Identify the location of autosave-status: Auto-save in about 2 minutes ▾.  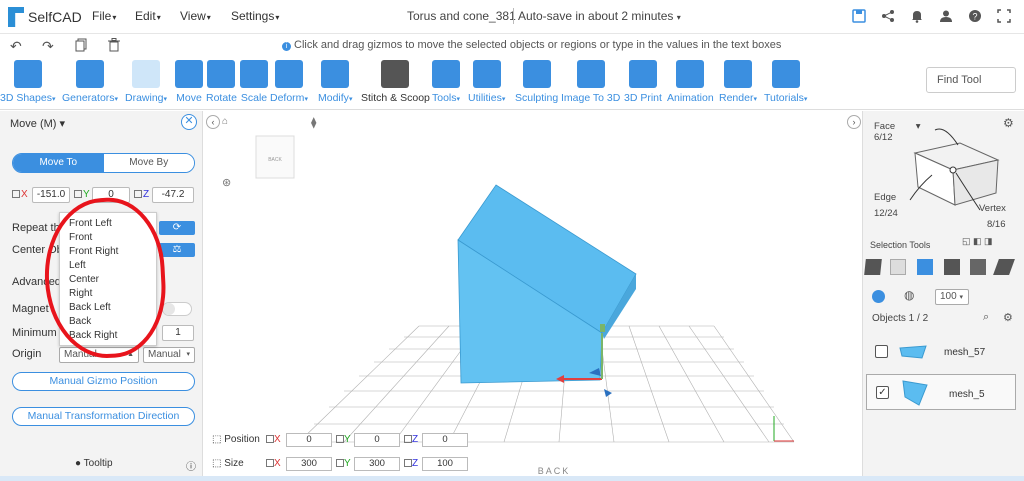
(599, 16).